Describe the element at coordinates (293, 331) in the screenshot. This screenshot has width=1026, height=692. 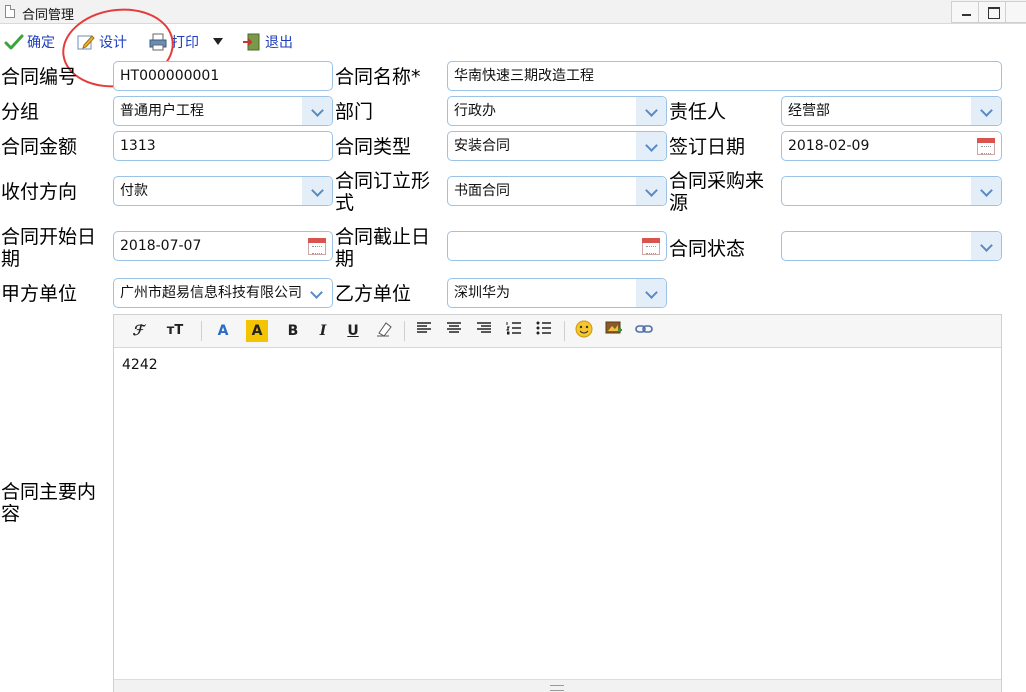
I see `bold-button: B` at that location.